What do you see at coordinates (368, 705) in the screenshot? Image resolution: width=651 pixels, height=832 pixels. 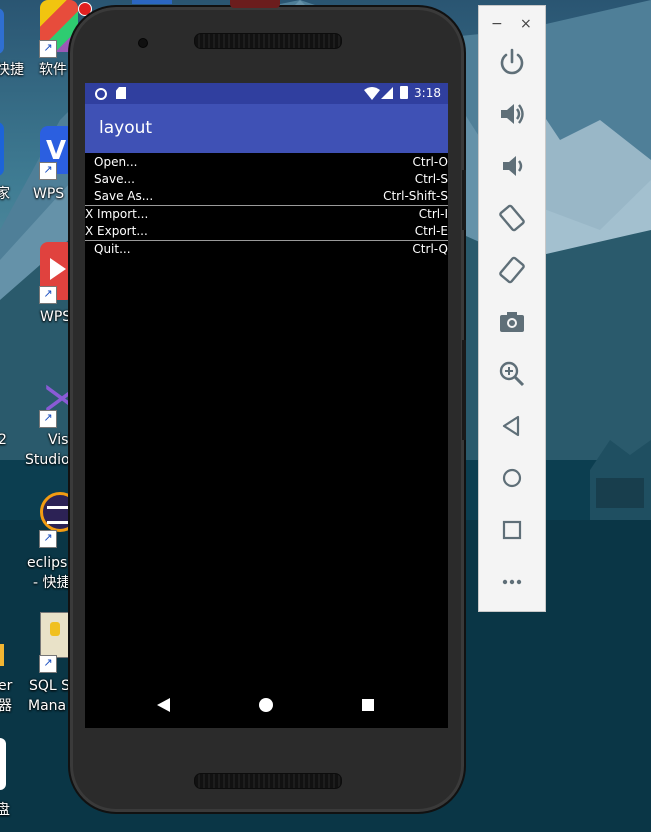 I see `nav-overview-icon` at bounding box center [368, 705].